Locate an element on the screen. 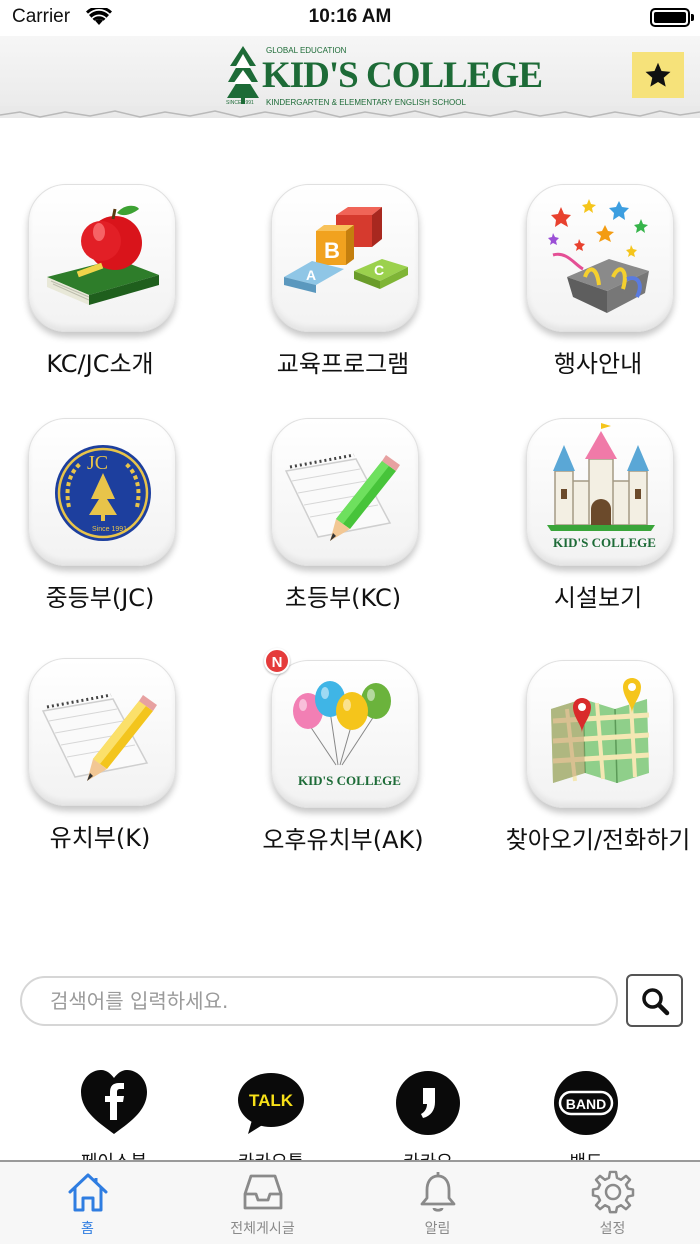 Image resolution: width=700 pixels, height=1244 pixels. kakaostory-link: 카카오 is located at coordinates (428, 1116).